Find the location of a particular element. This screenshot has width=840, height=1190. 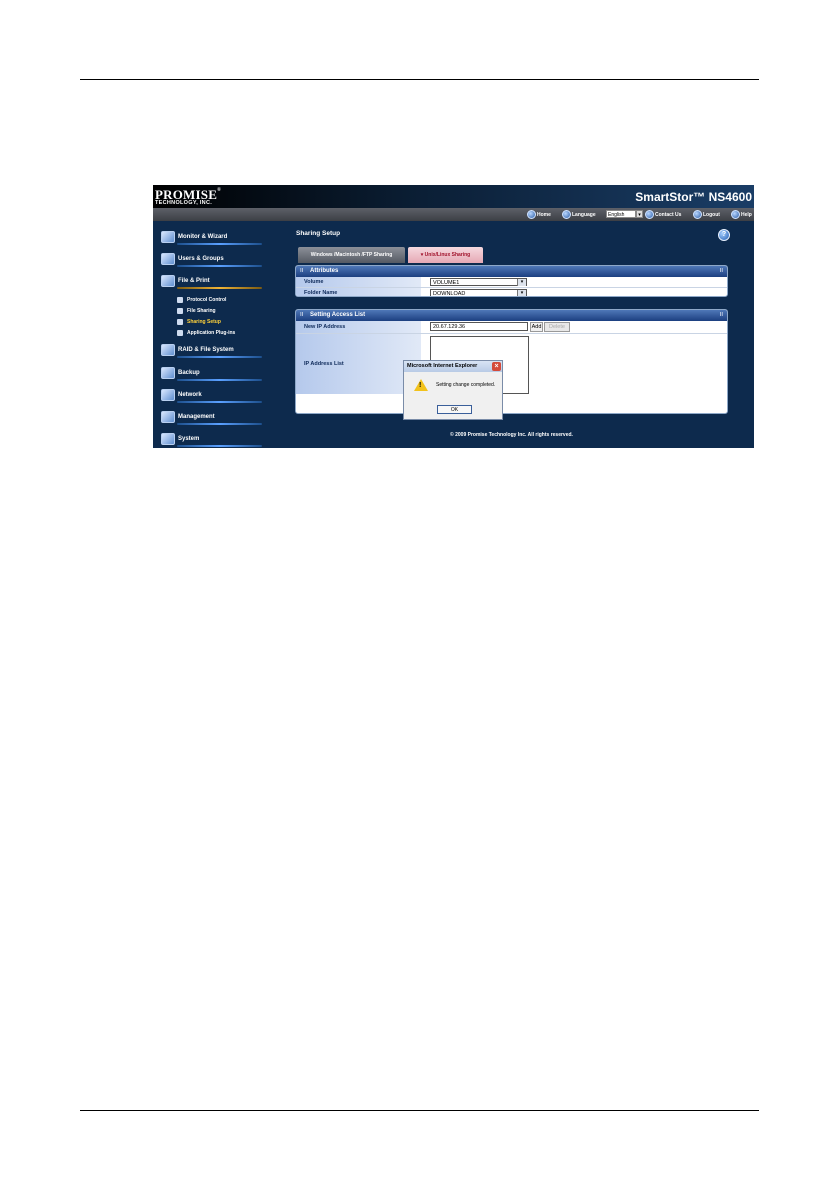

logout-link: Logout is located at coordinates (706, 214).